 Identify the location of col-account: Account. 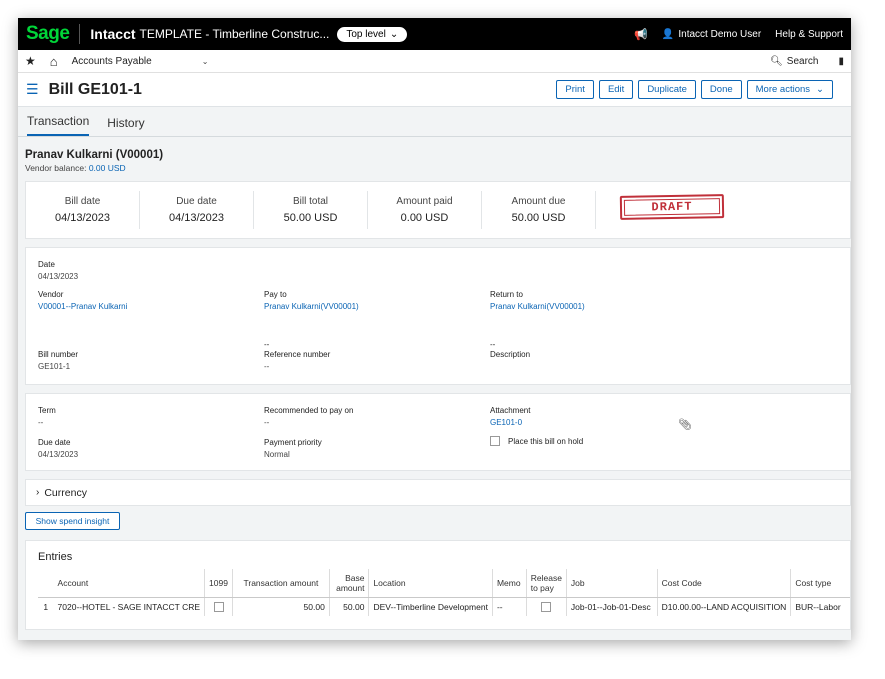
(129, 583).